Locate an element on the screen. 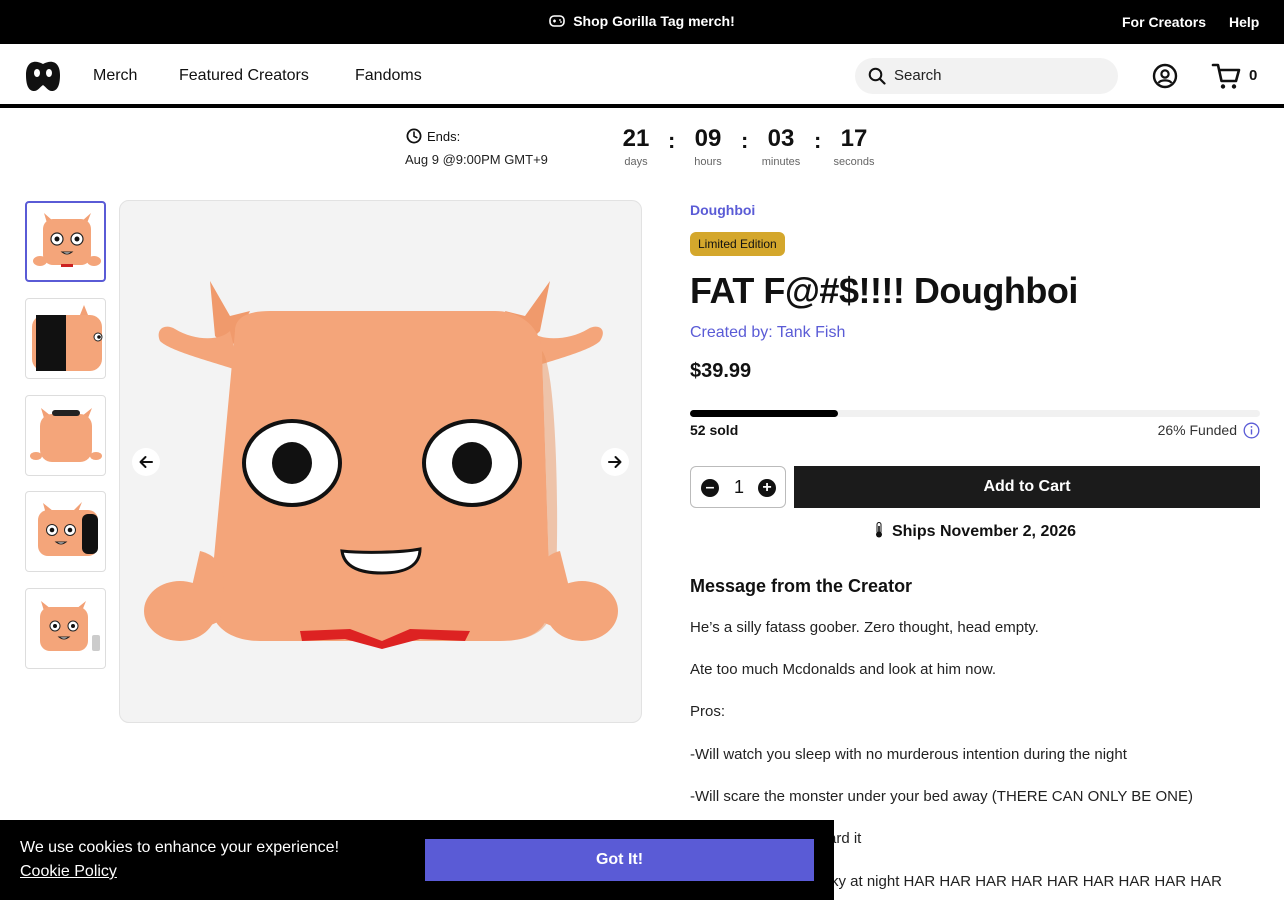  nav-featured-creators: Featured Creators is located at coordinates (244, 76).